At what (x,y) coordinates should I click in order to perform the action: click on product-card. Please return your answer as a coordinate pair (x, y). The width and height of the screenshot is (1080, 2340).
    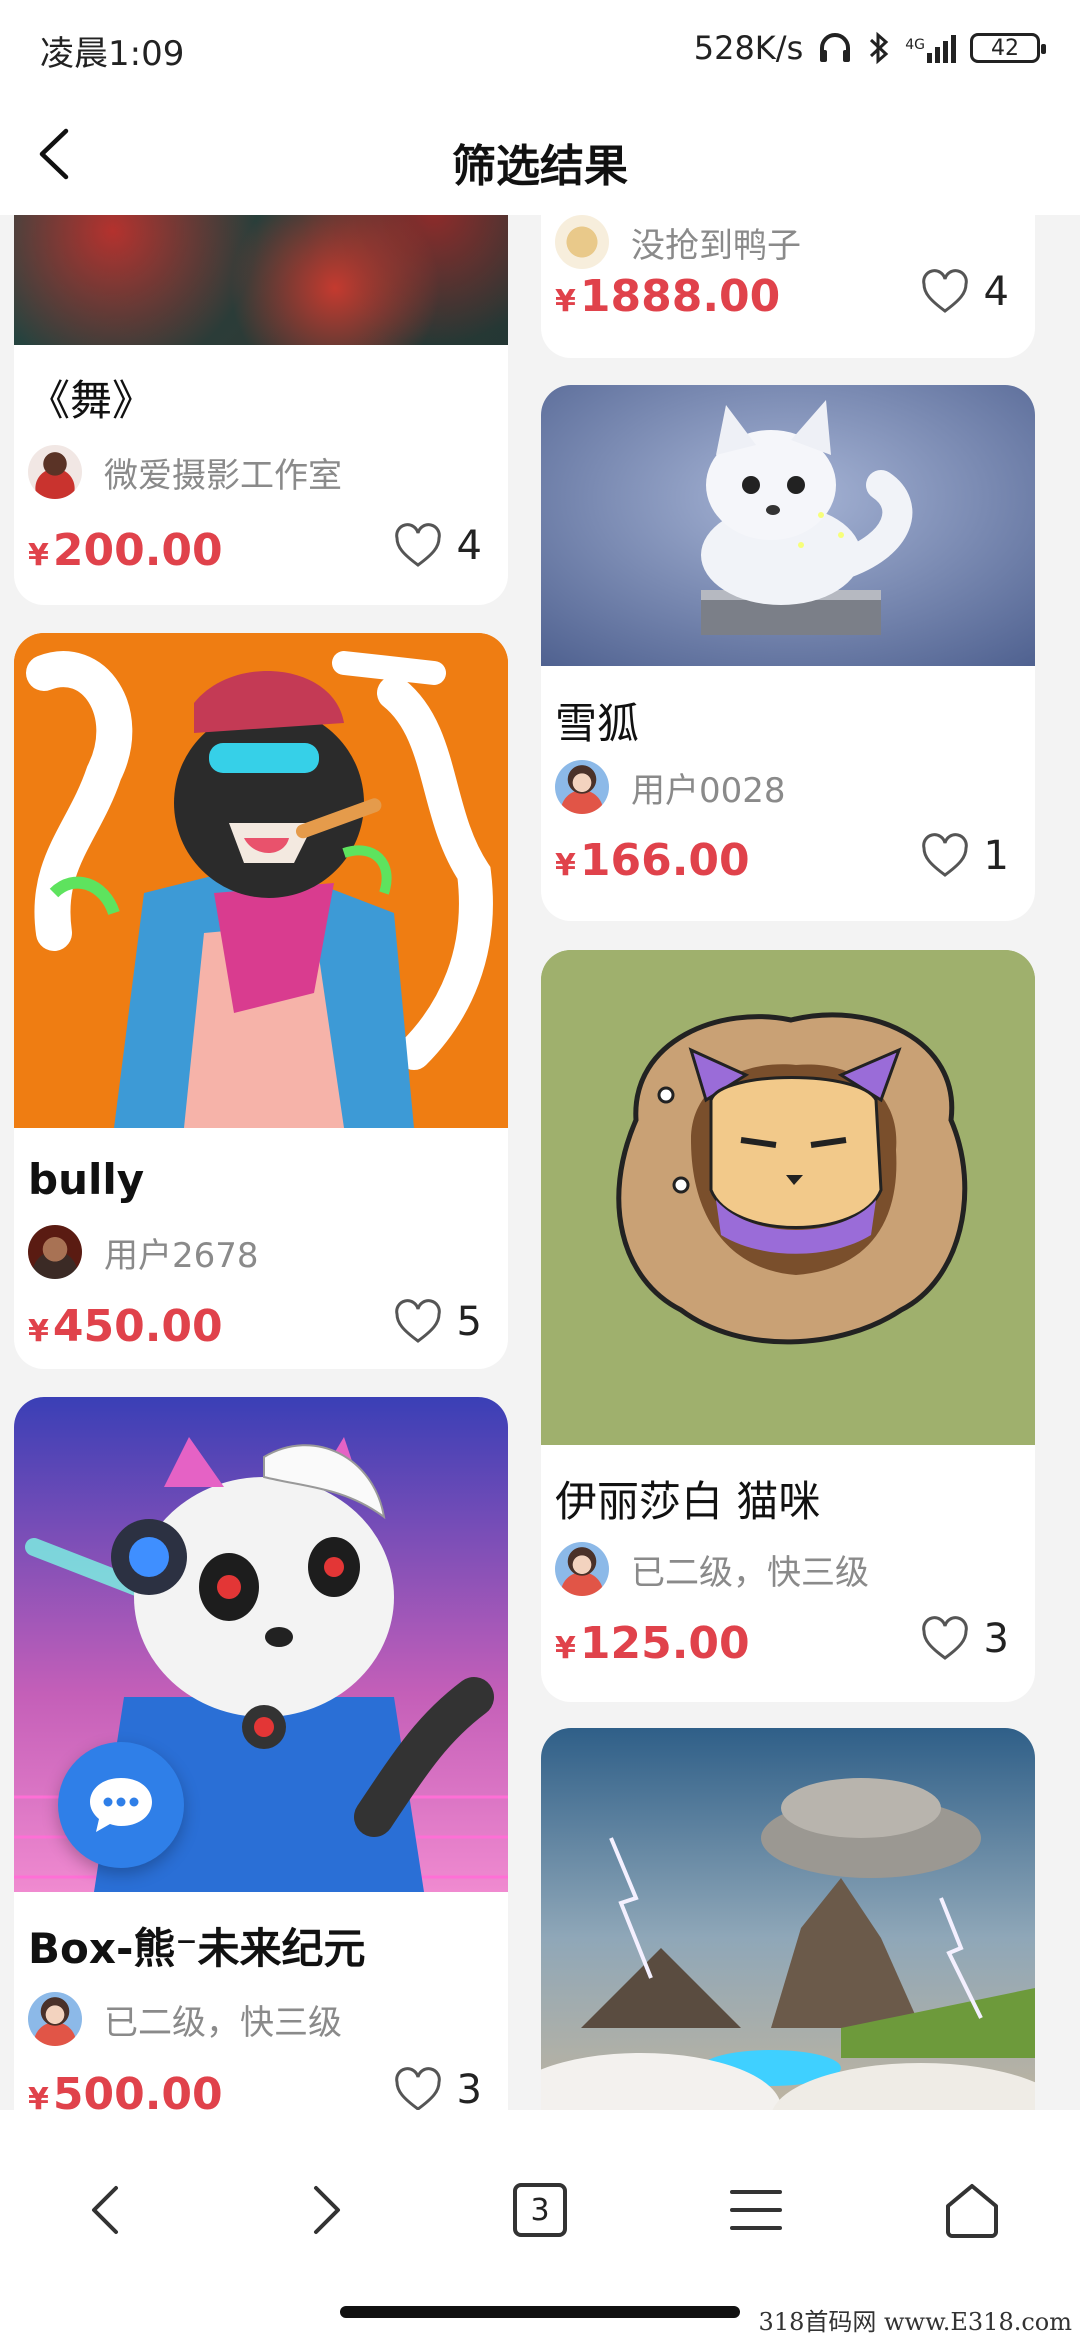
    Looking at the image, I should click on (788, 1919).